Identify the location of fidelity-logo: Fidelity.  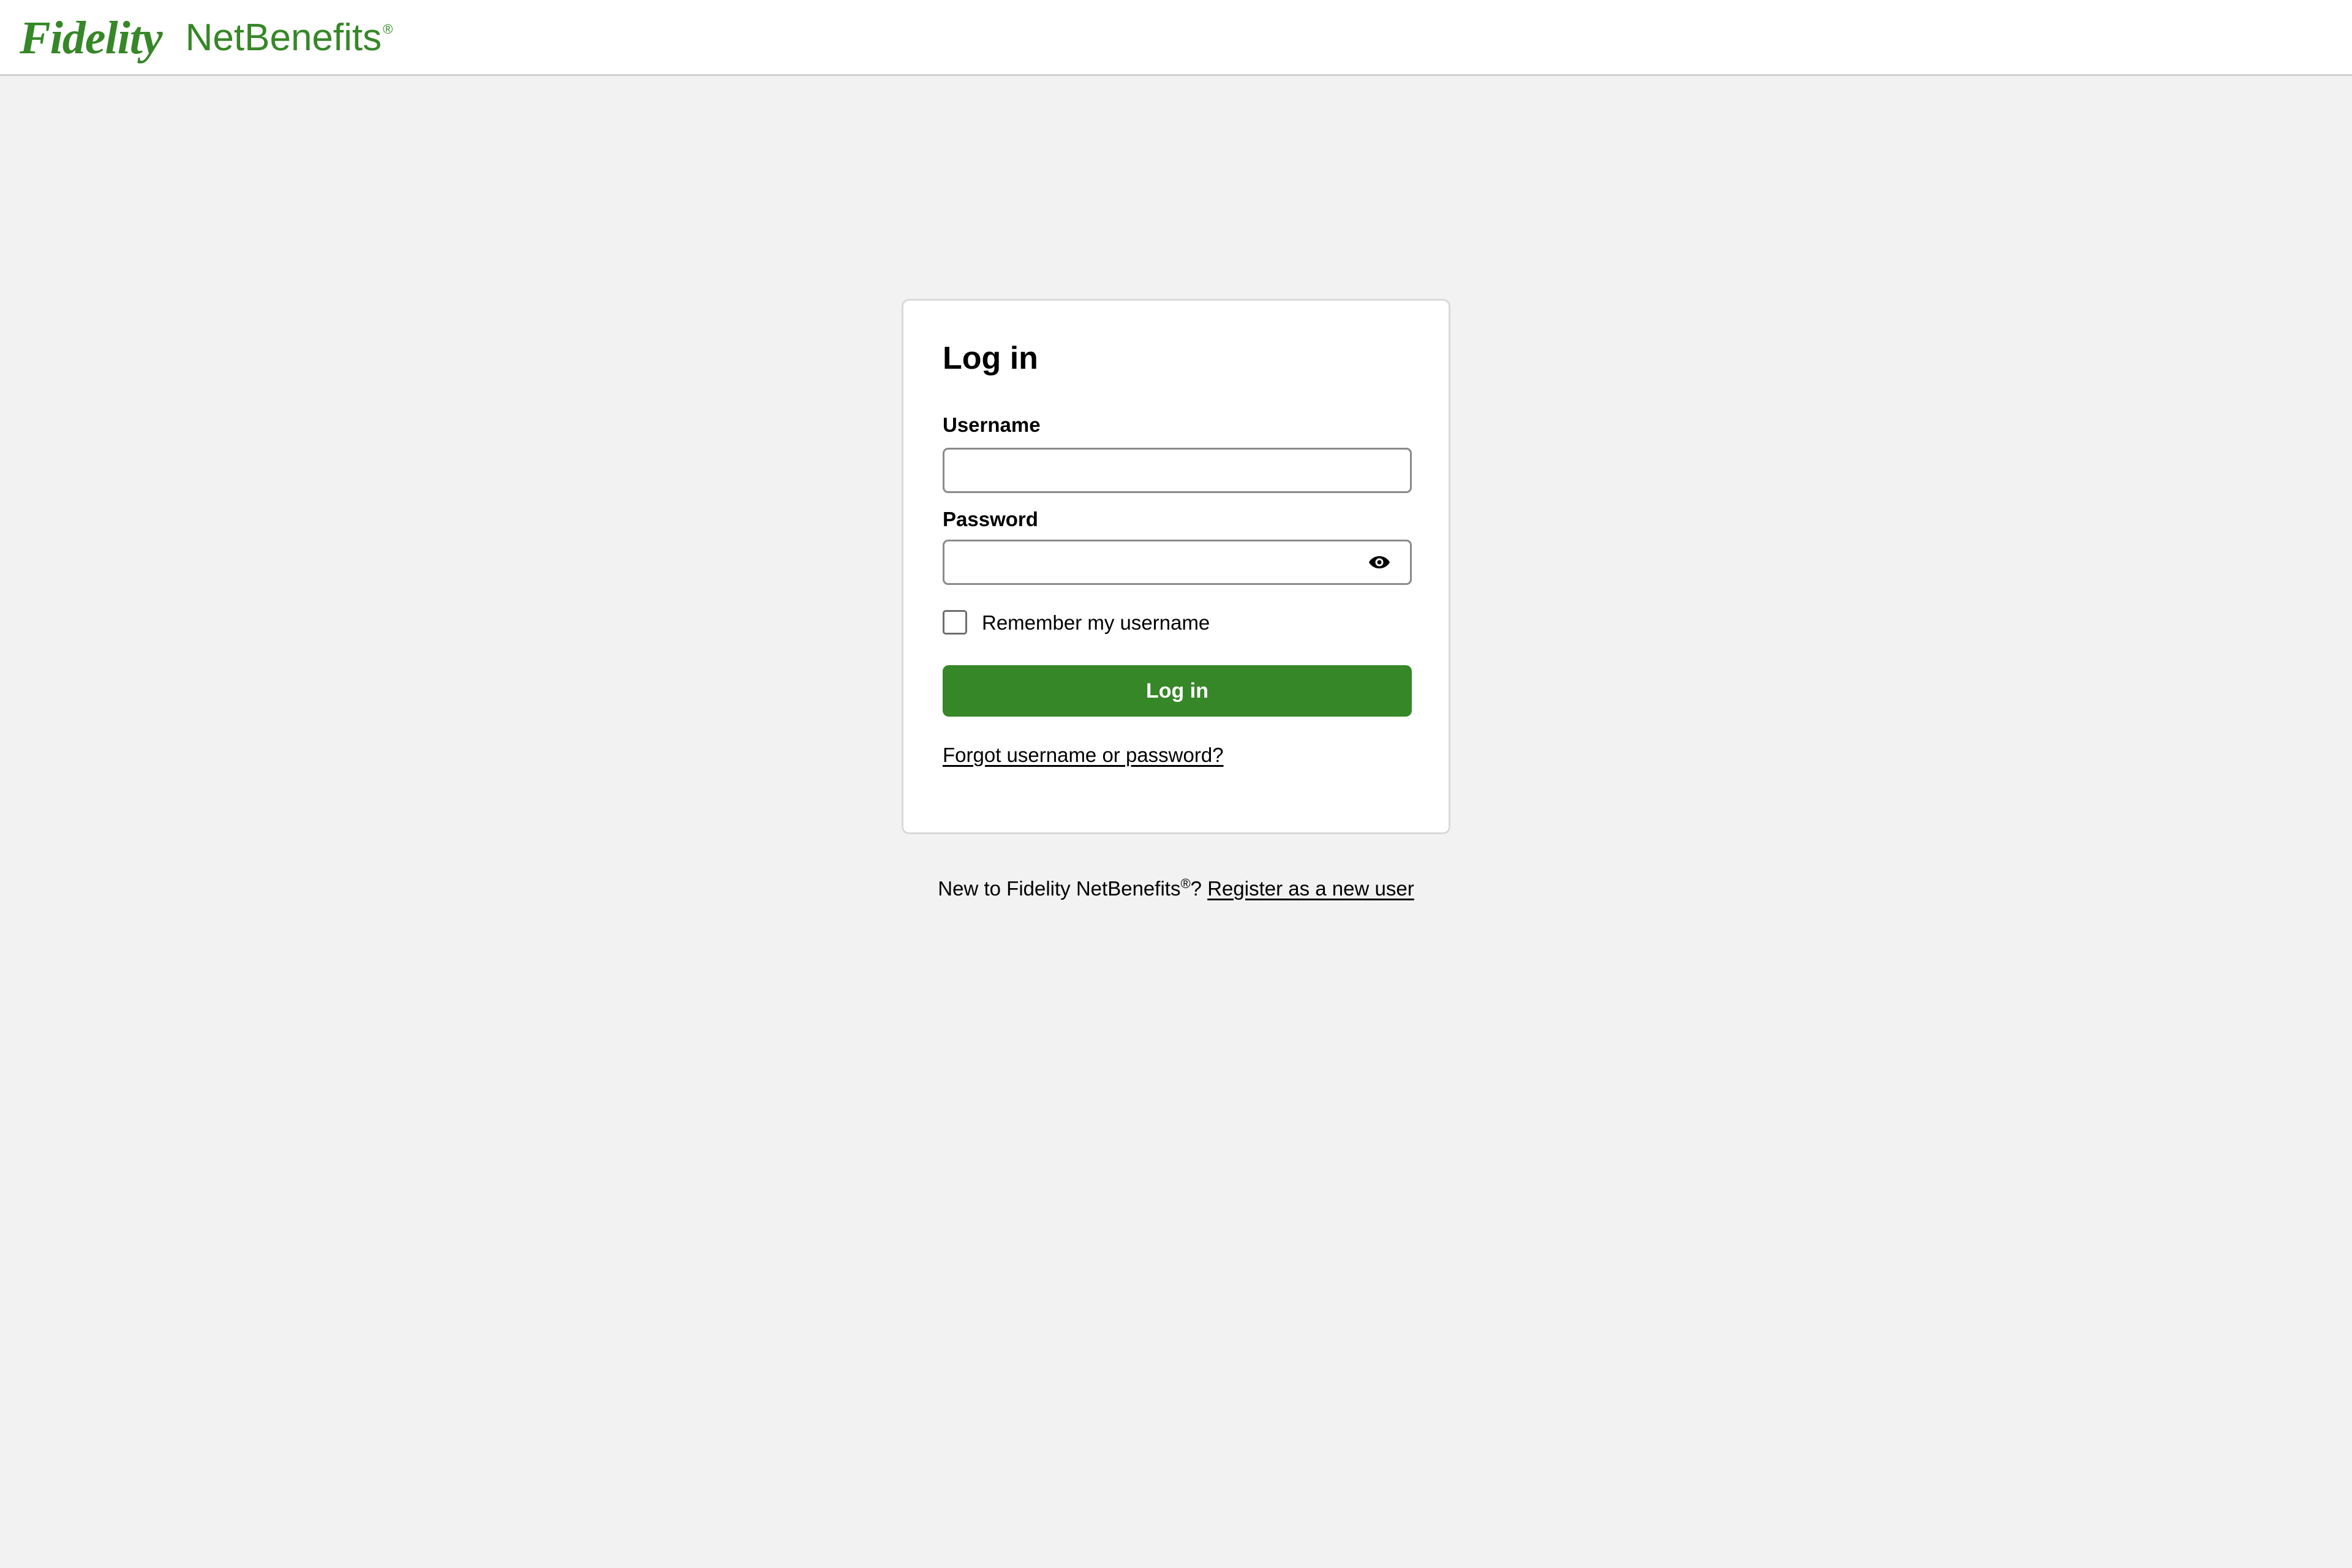
(91, 38).